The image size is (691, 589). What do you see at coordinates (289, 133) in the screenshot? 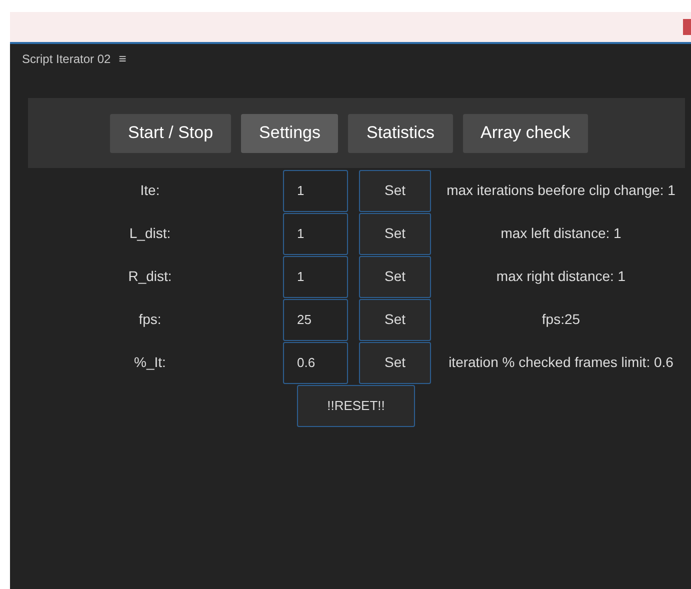
I see `tab: Settings` at bounding box center [289, 133].